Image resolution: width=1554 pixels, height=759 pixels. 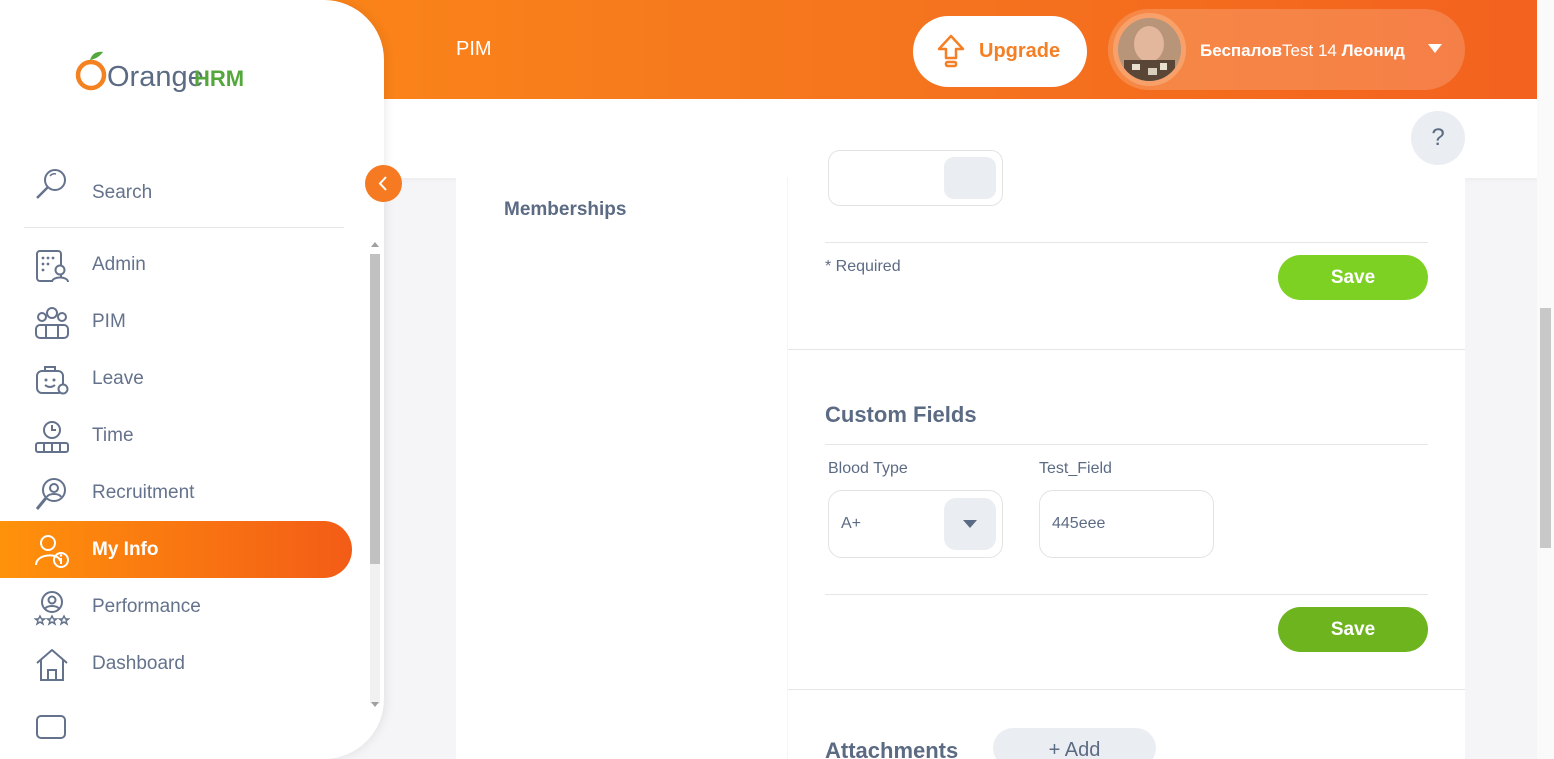 I want to click on upgrade-label: Upgrade, so click(x=1020, y=51).